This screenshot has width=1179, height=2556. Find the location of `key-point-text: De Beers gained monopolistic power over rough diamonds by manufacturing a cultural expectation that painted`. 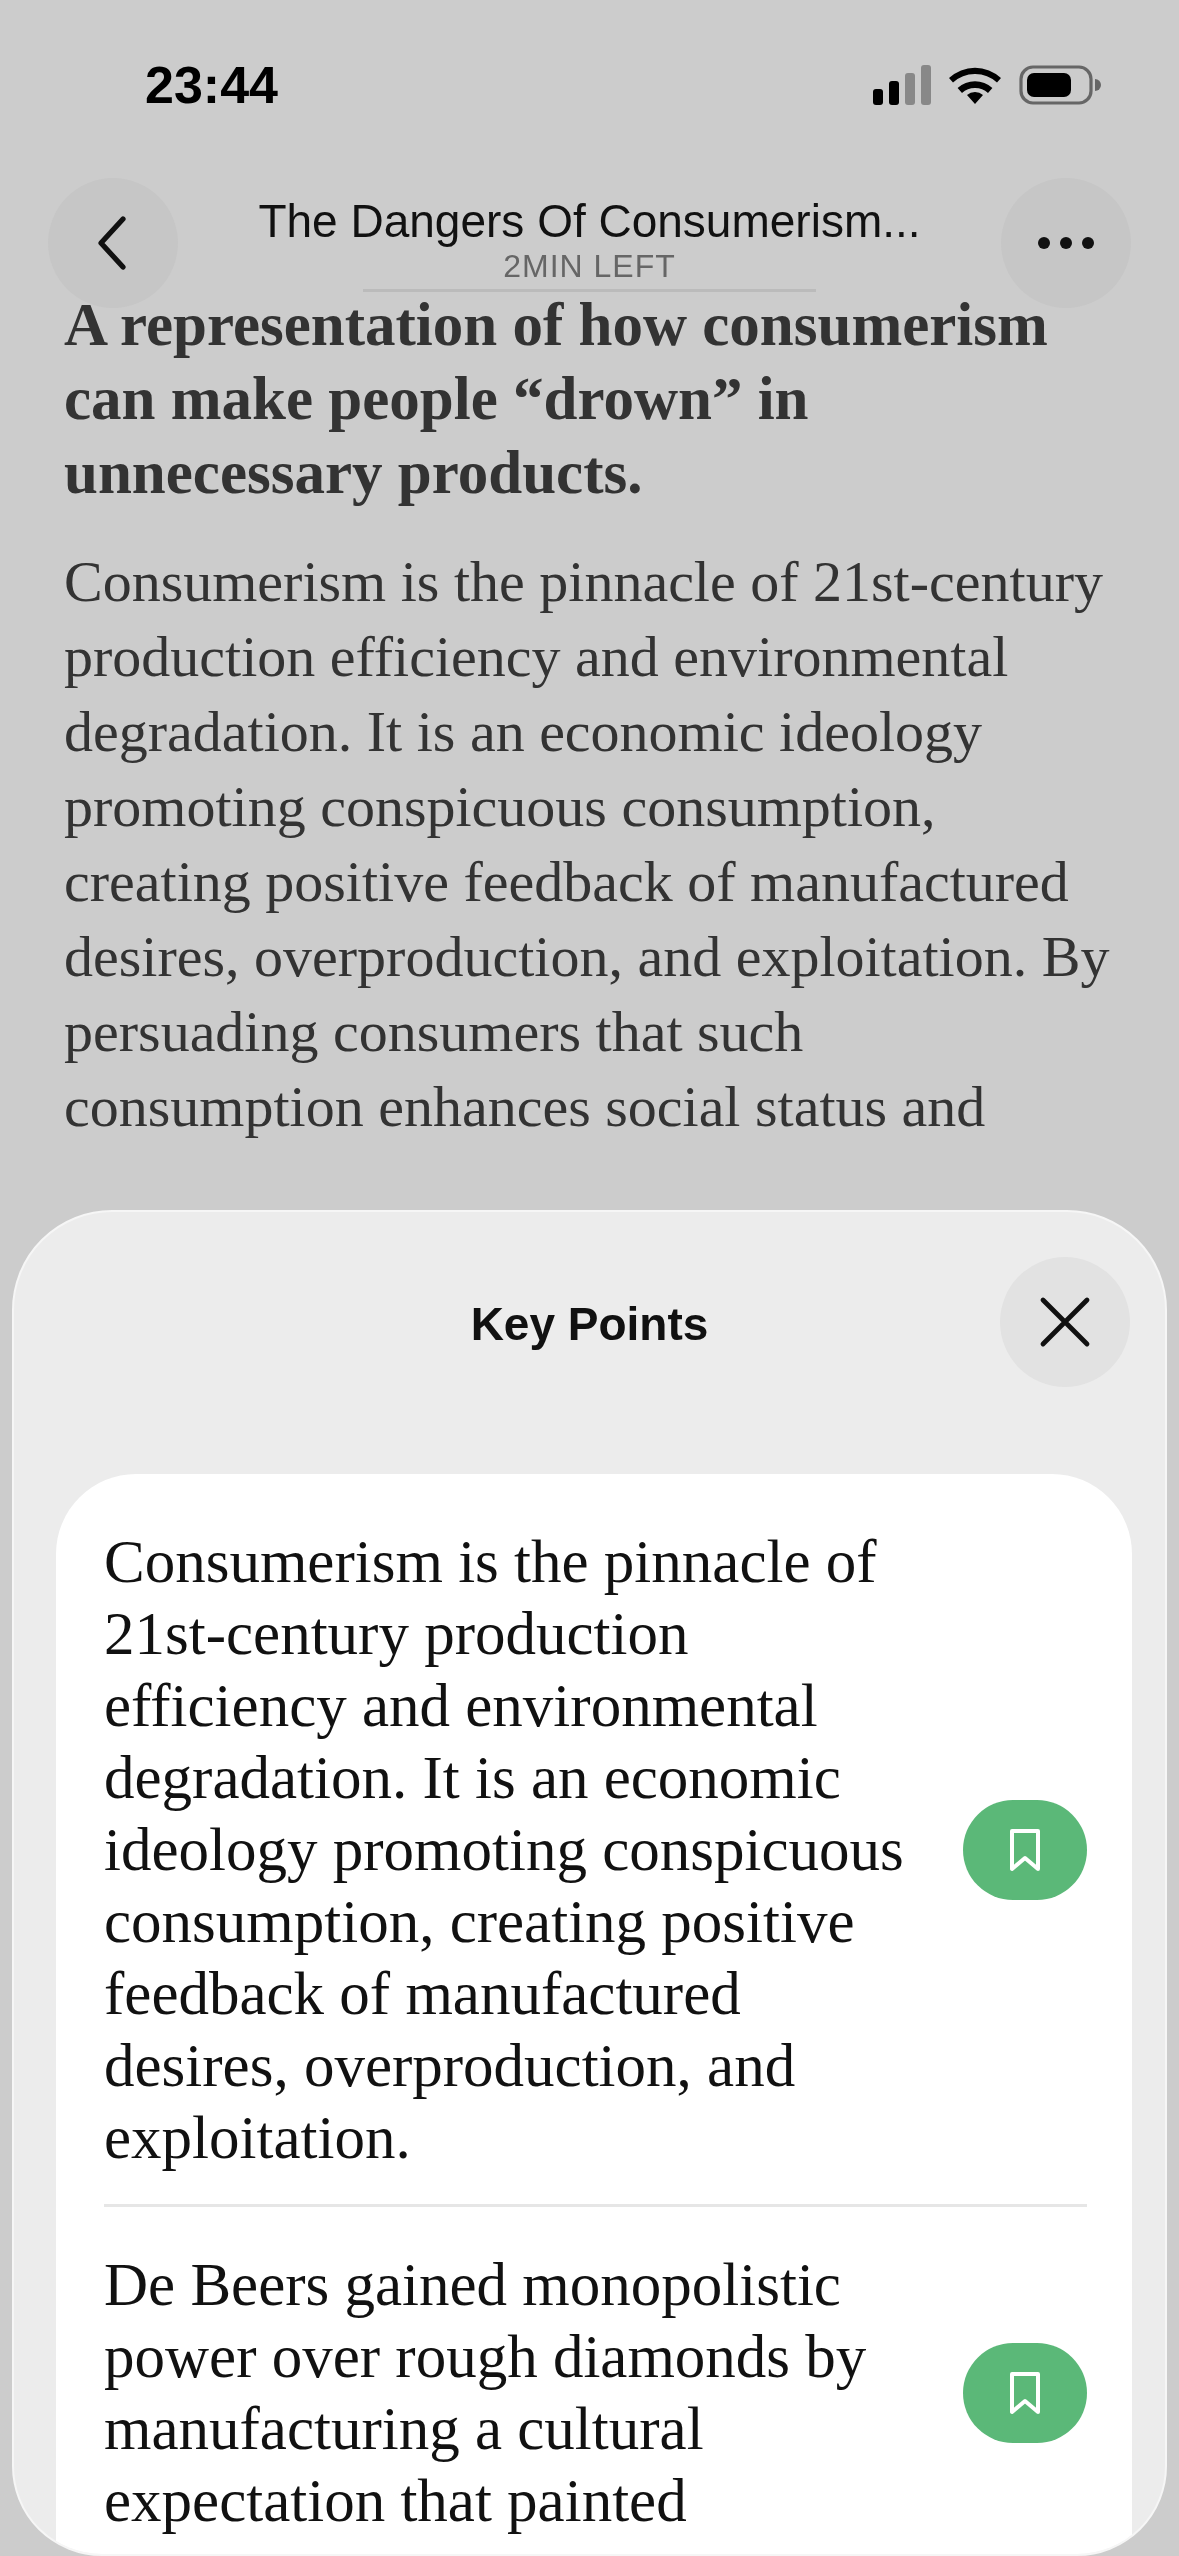

key-point-text: De Beers gained monopolistic power over rough diamonds by manufacturing a cultural expectation that painted is located at coordinates (486, 2393).